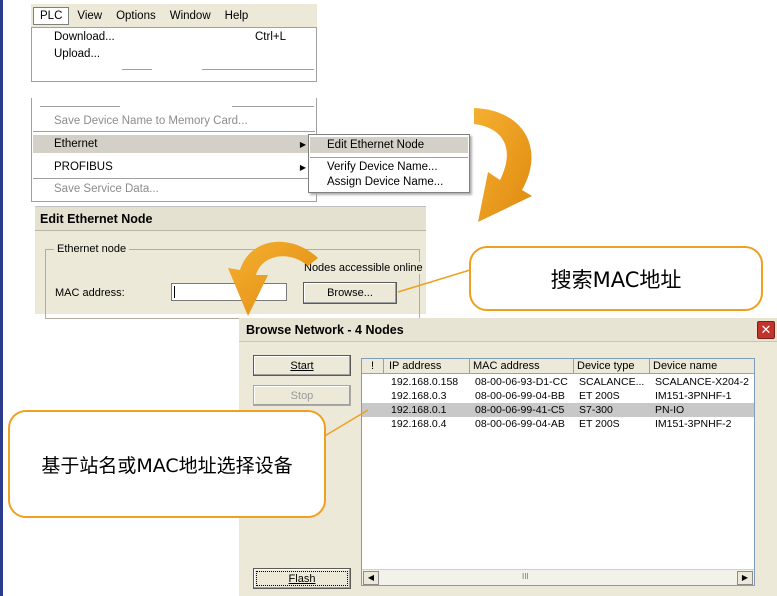 This screenshot has width=777, height=596. What do you see at coordinates (616, 278) in the screenshot?
I see `callout-search-mac: 搜索MAC地址` at bounding box center [616, 278].